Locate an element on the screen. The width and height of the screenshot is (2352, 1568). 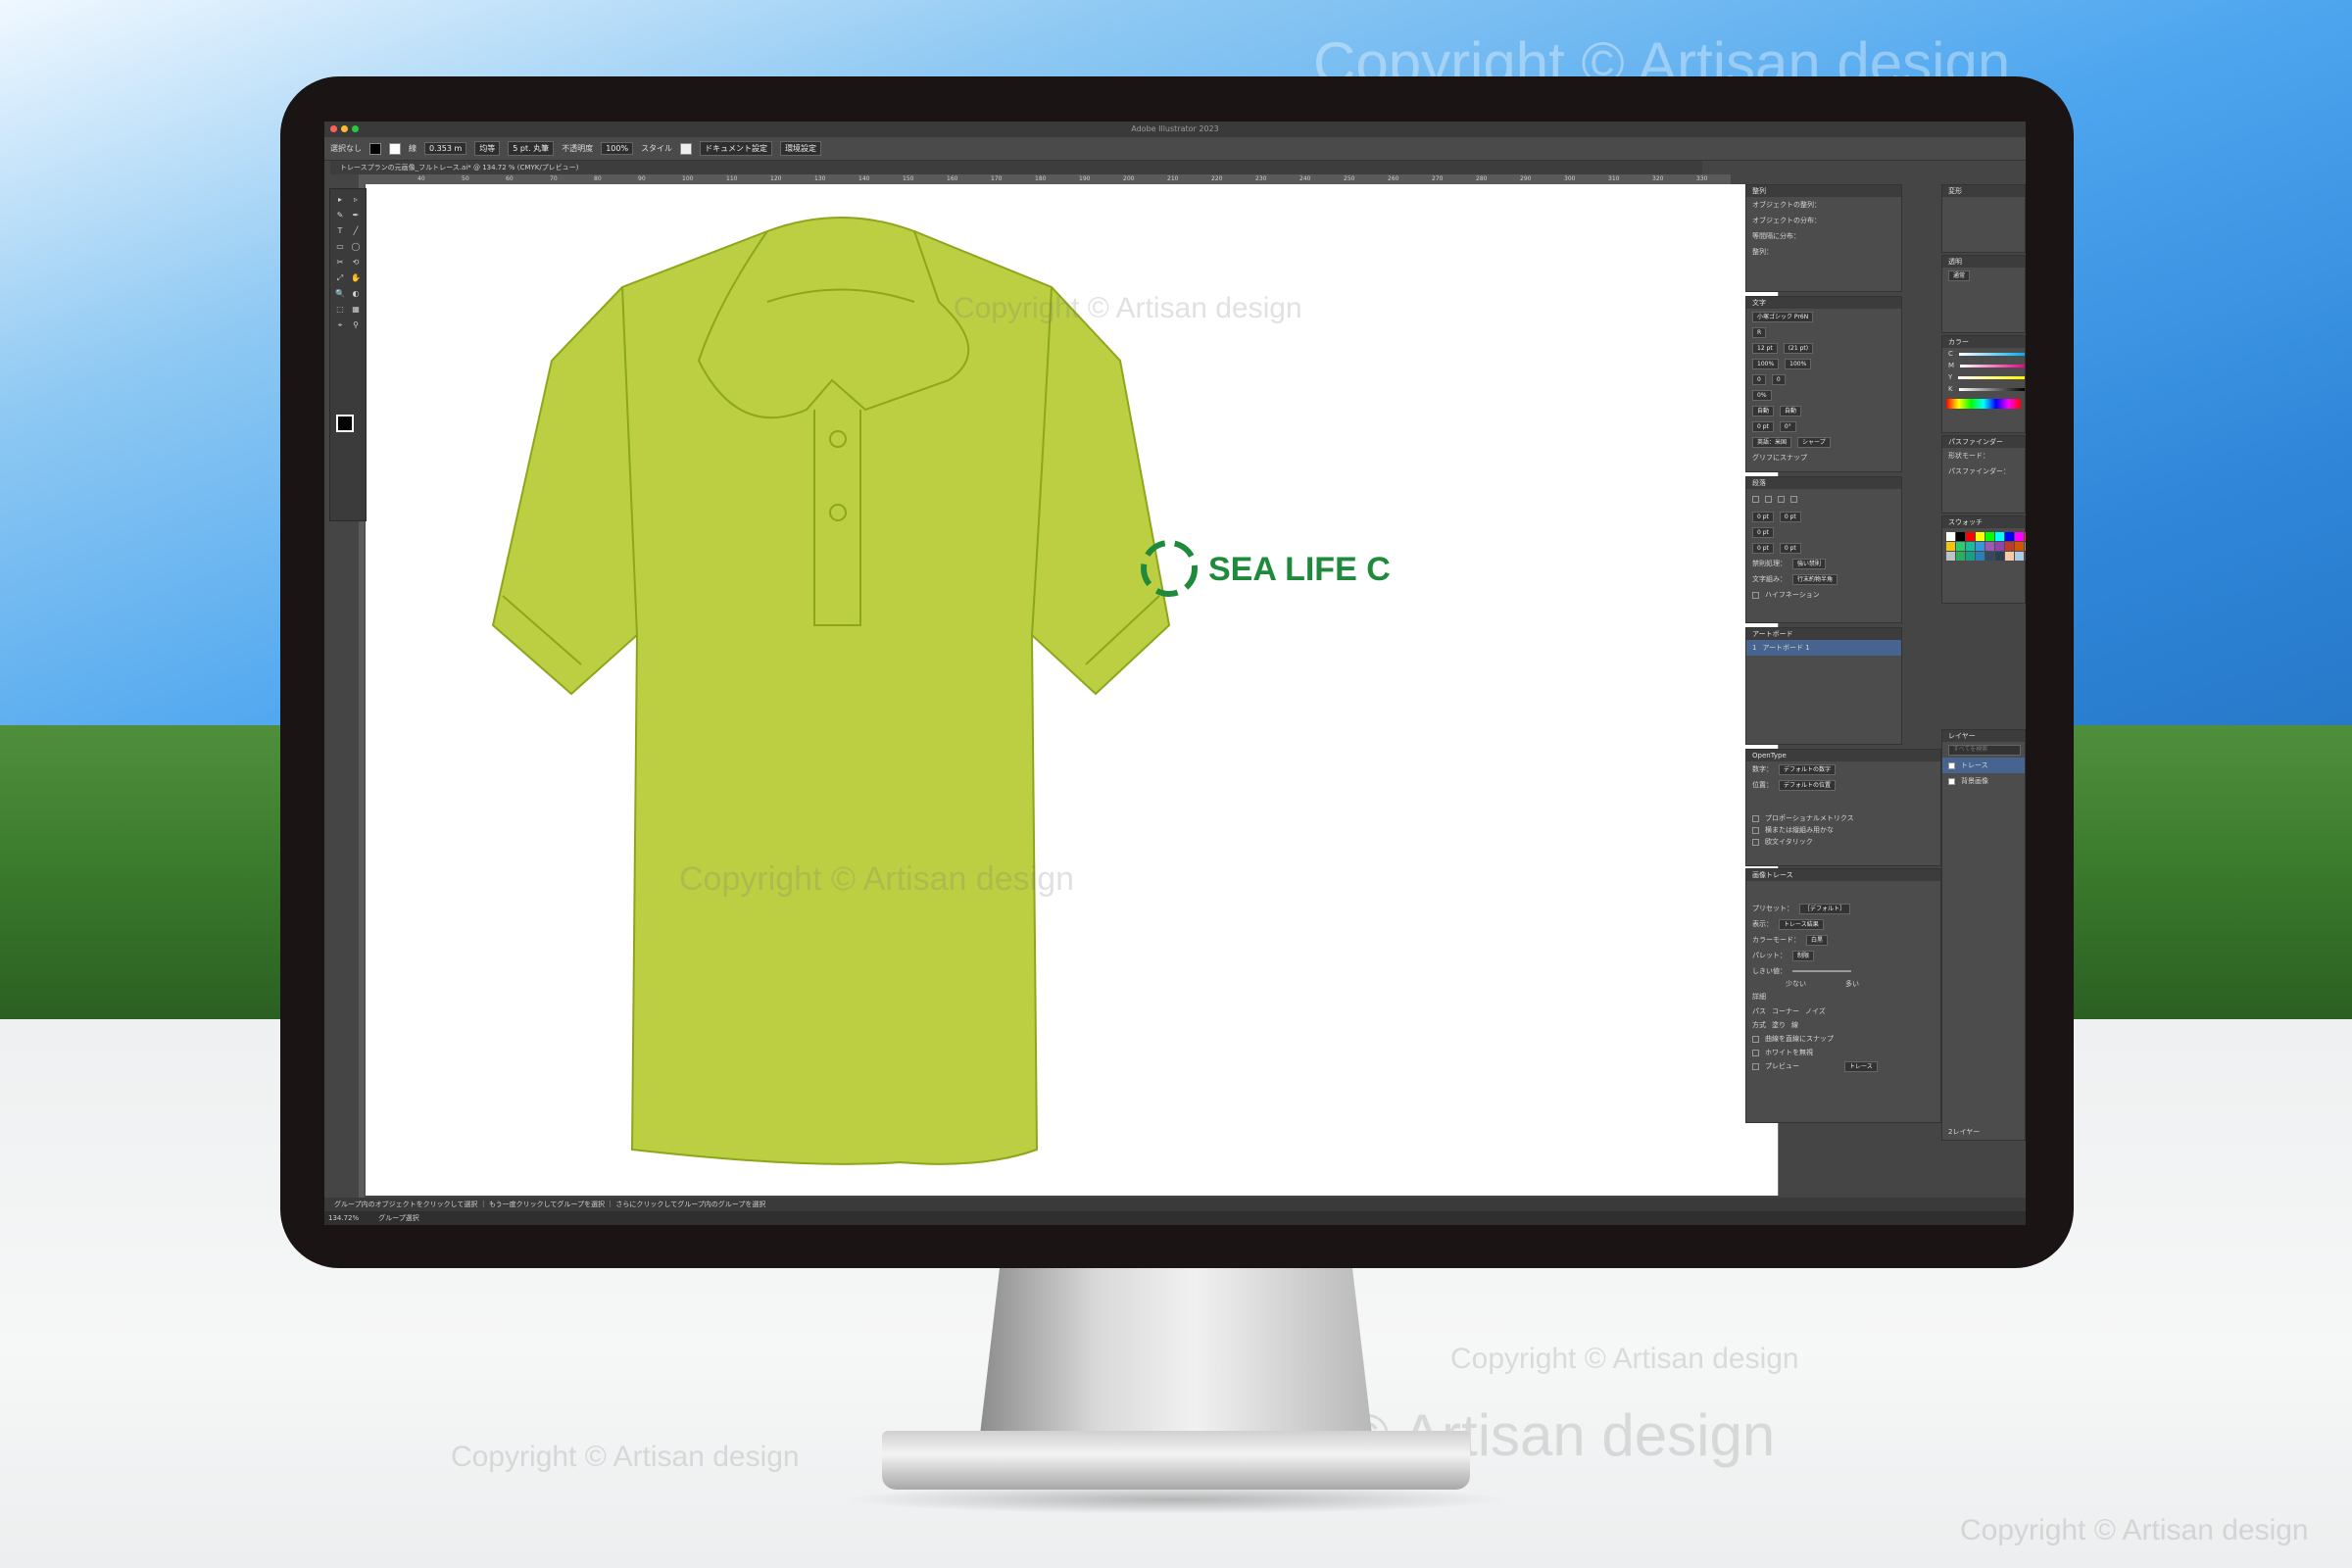
roman-italic-checkbox is located at coordinates (1756, 842).